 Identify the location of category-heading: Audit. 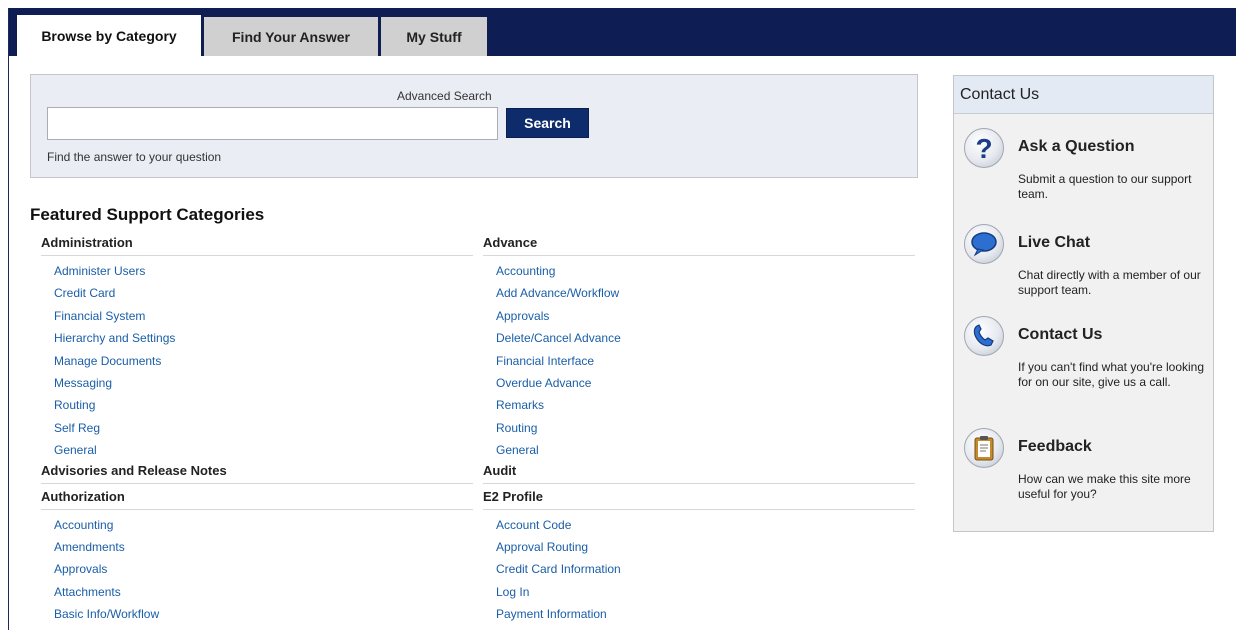
(699, 473).